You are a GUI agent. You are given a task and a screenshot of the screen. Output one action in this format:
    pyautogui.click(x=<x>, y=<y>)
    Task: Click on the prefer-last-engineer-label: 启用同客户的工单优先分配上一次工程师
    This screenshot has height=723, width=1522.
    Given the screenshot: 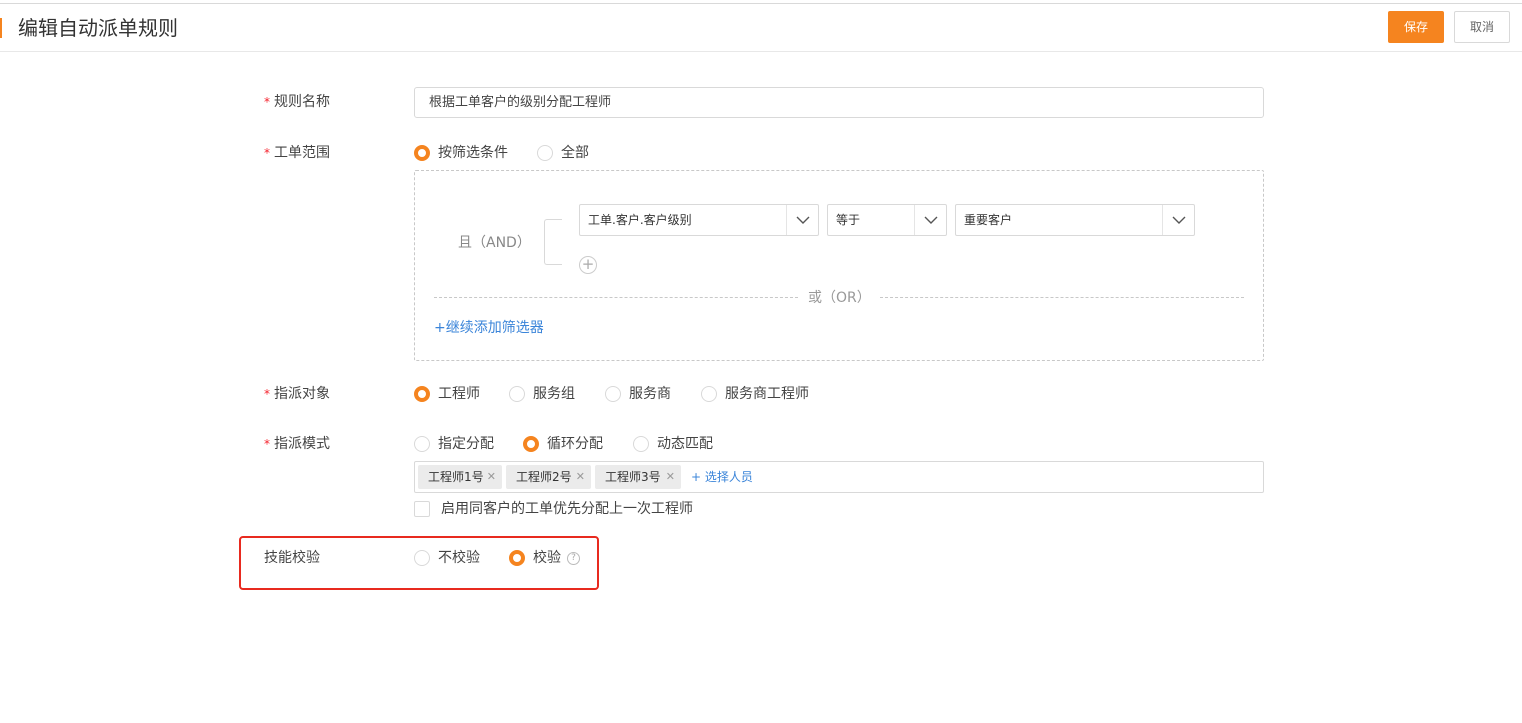 What is the action you would take?
    pyautogui.click(x=567, y=509)
    